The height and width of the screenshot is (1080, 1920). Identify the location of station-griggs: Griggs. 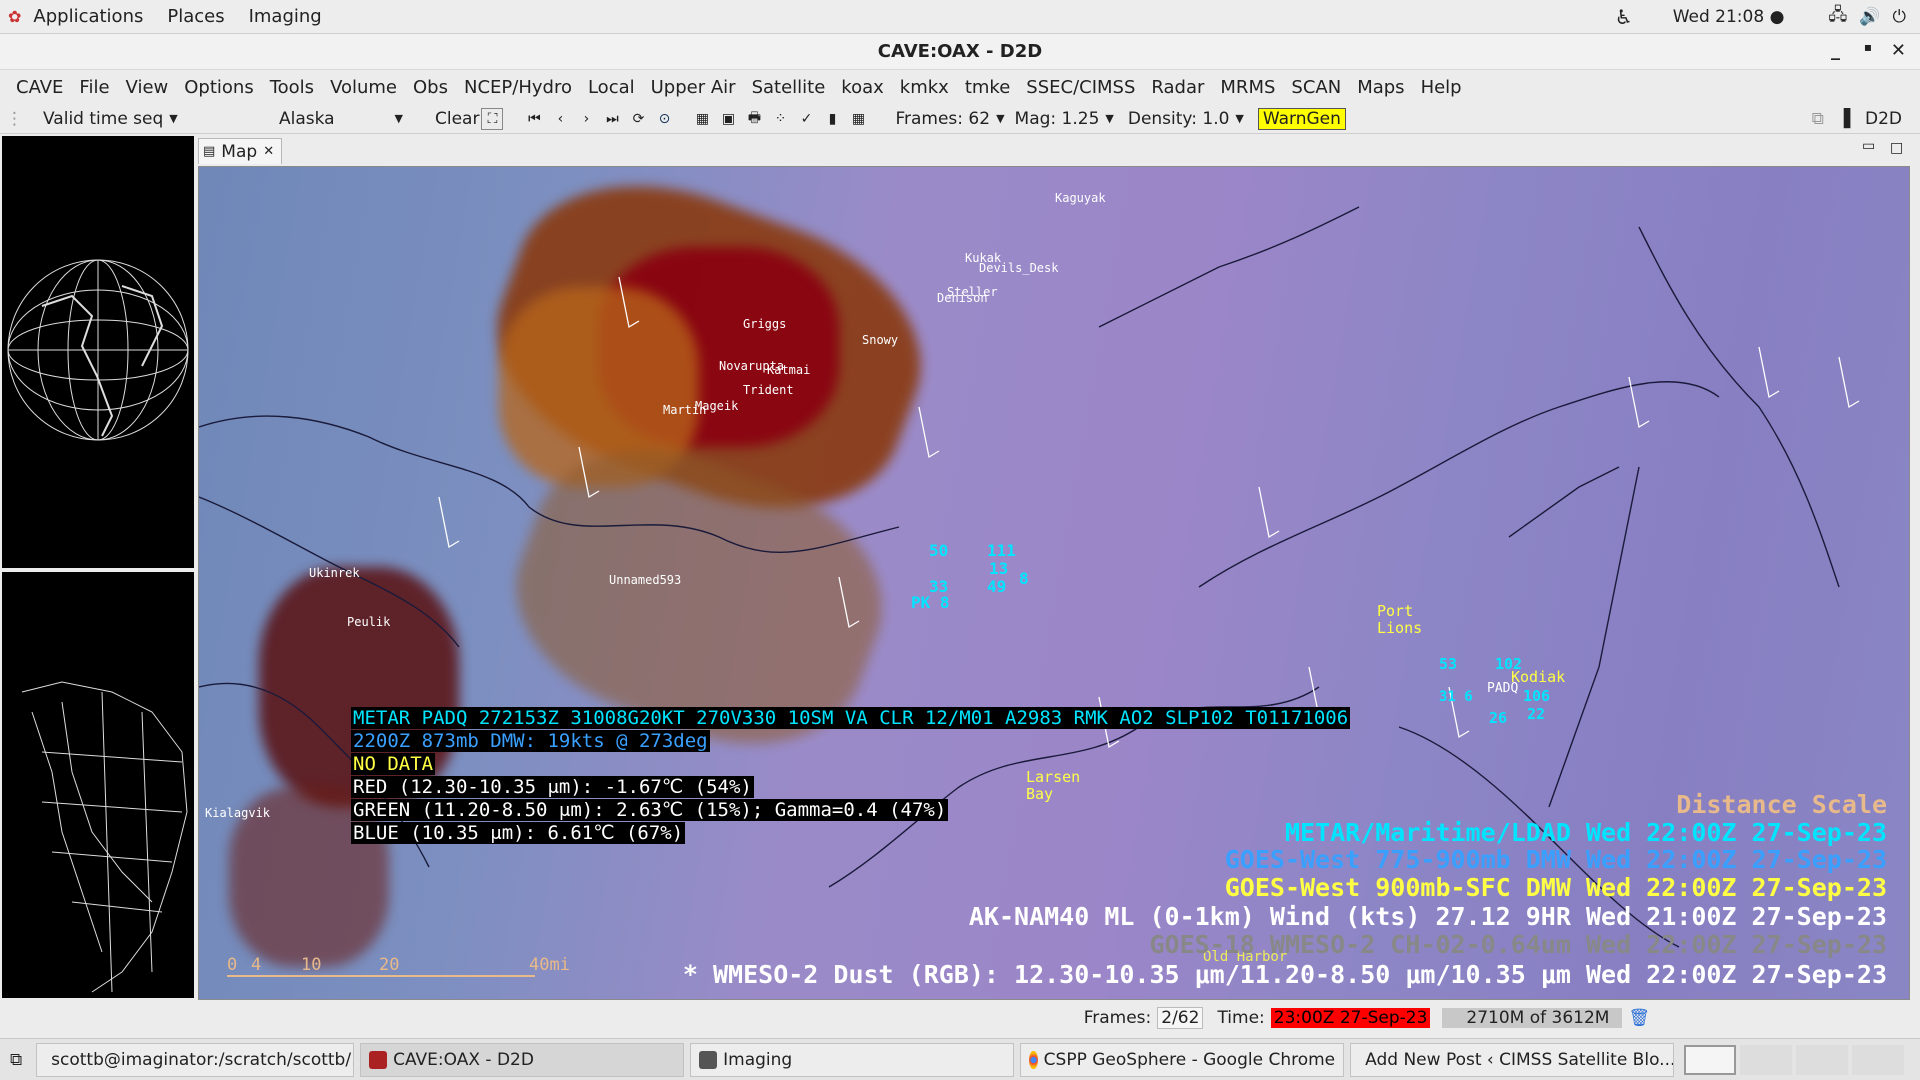
(765, 324).